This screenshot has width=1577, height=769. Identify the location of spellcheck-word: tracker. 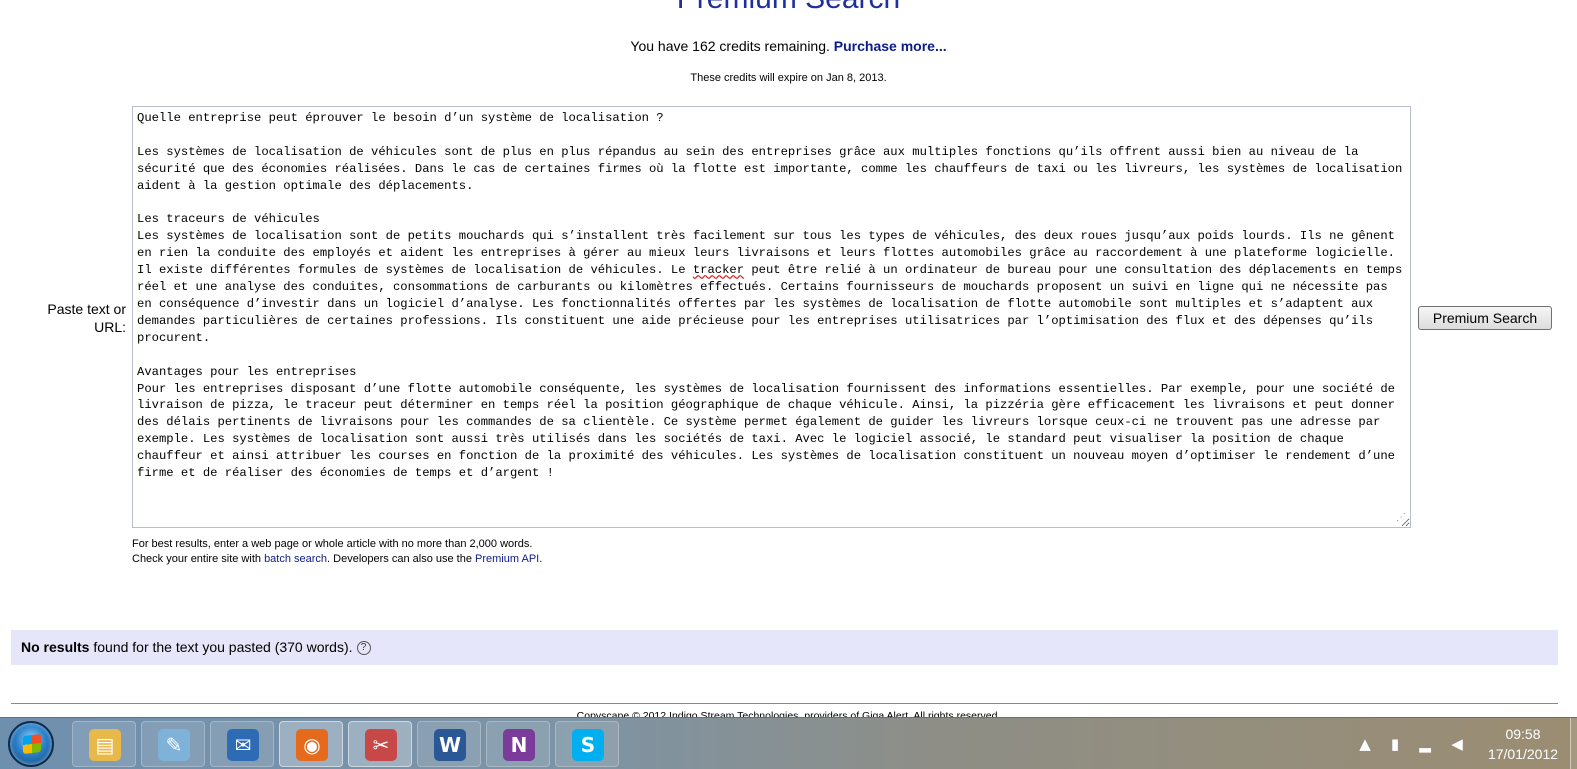
(718, 270).